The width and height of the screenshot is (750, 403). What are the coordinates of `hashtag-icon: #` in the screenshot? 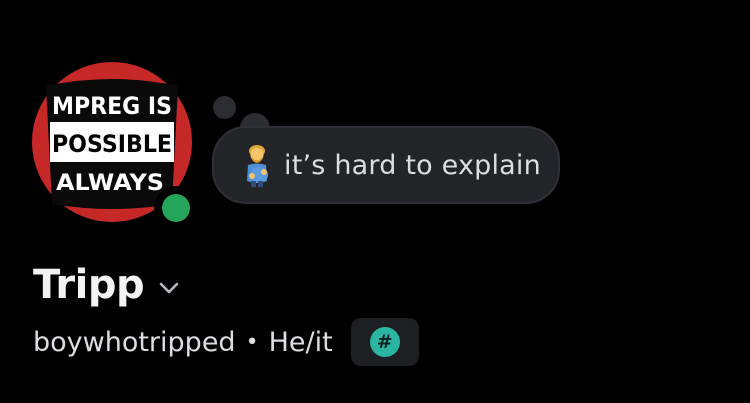 It's located at (384, 342).